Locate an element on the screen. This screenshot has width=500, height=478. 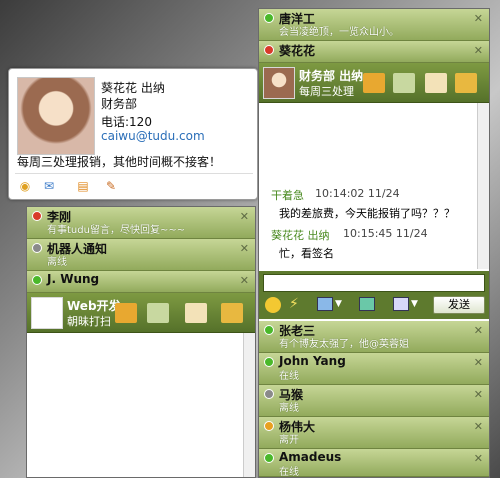
folder-icon: ▤ is located at coordinates (83, 186).